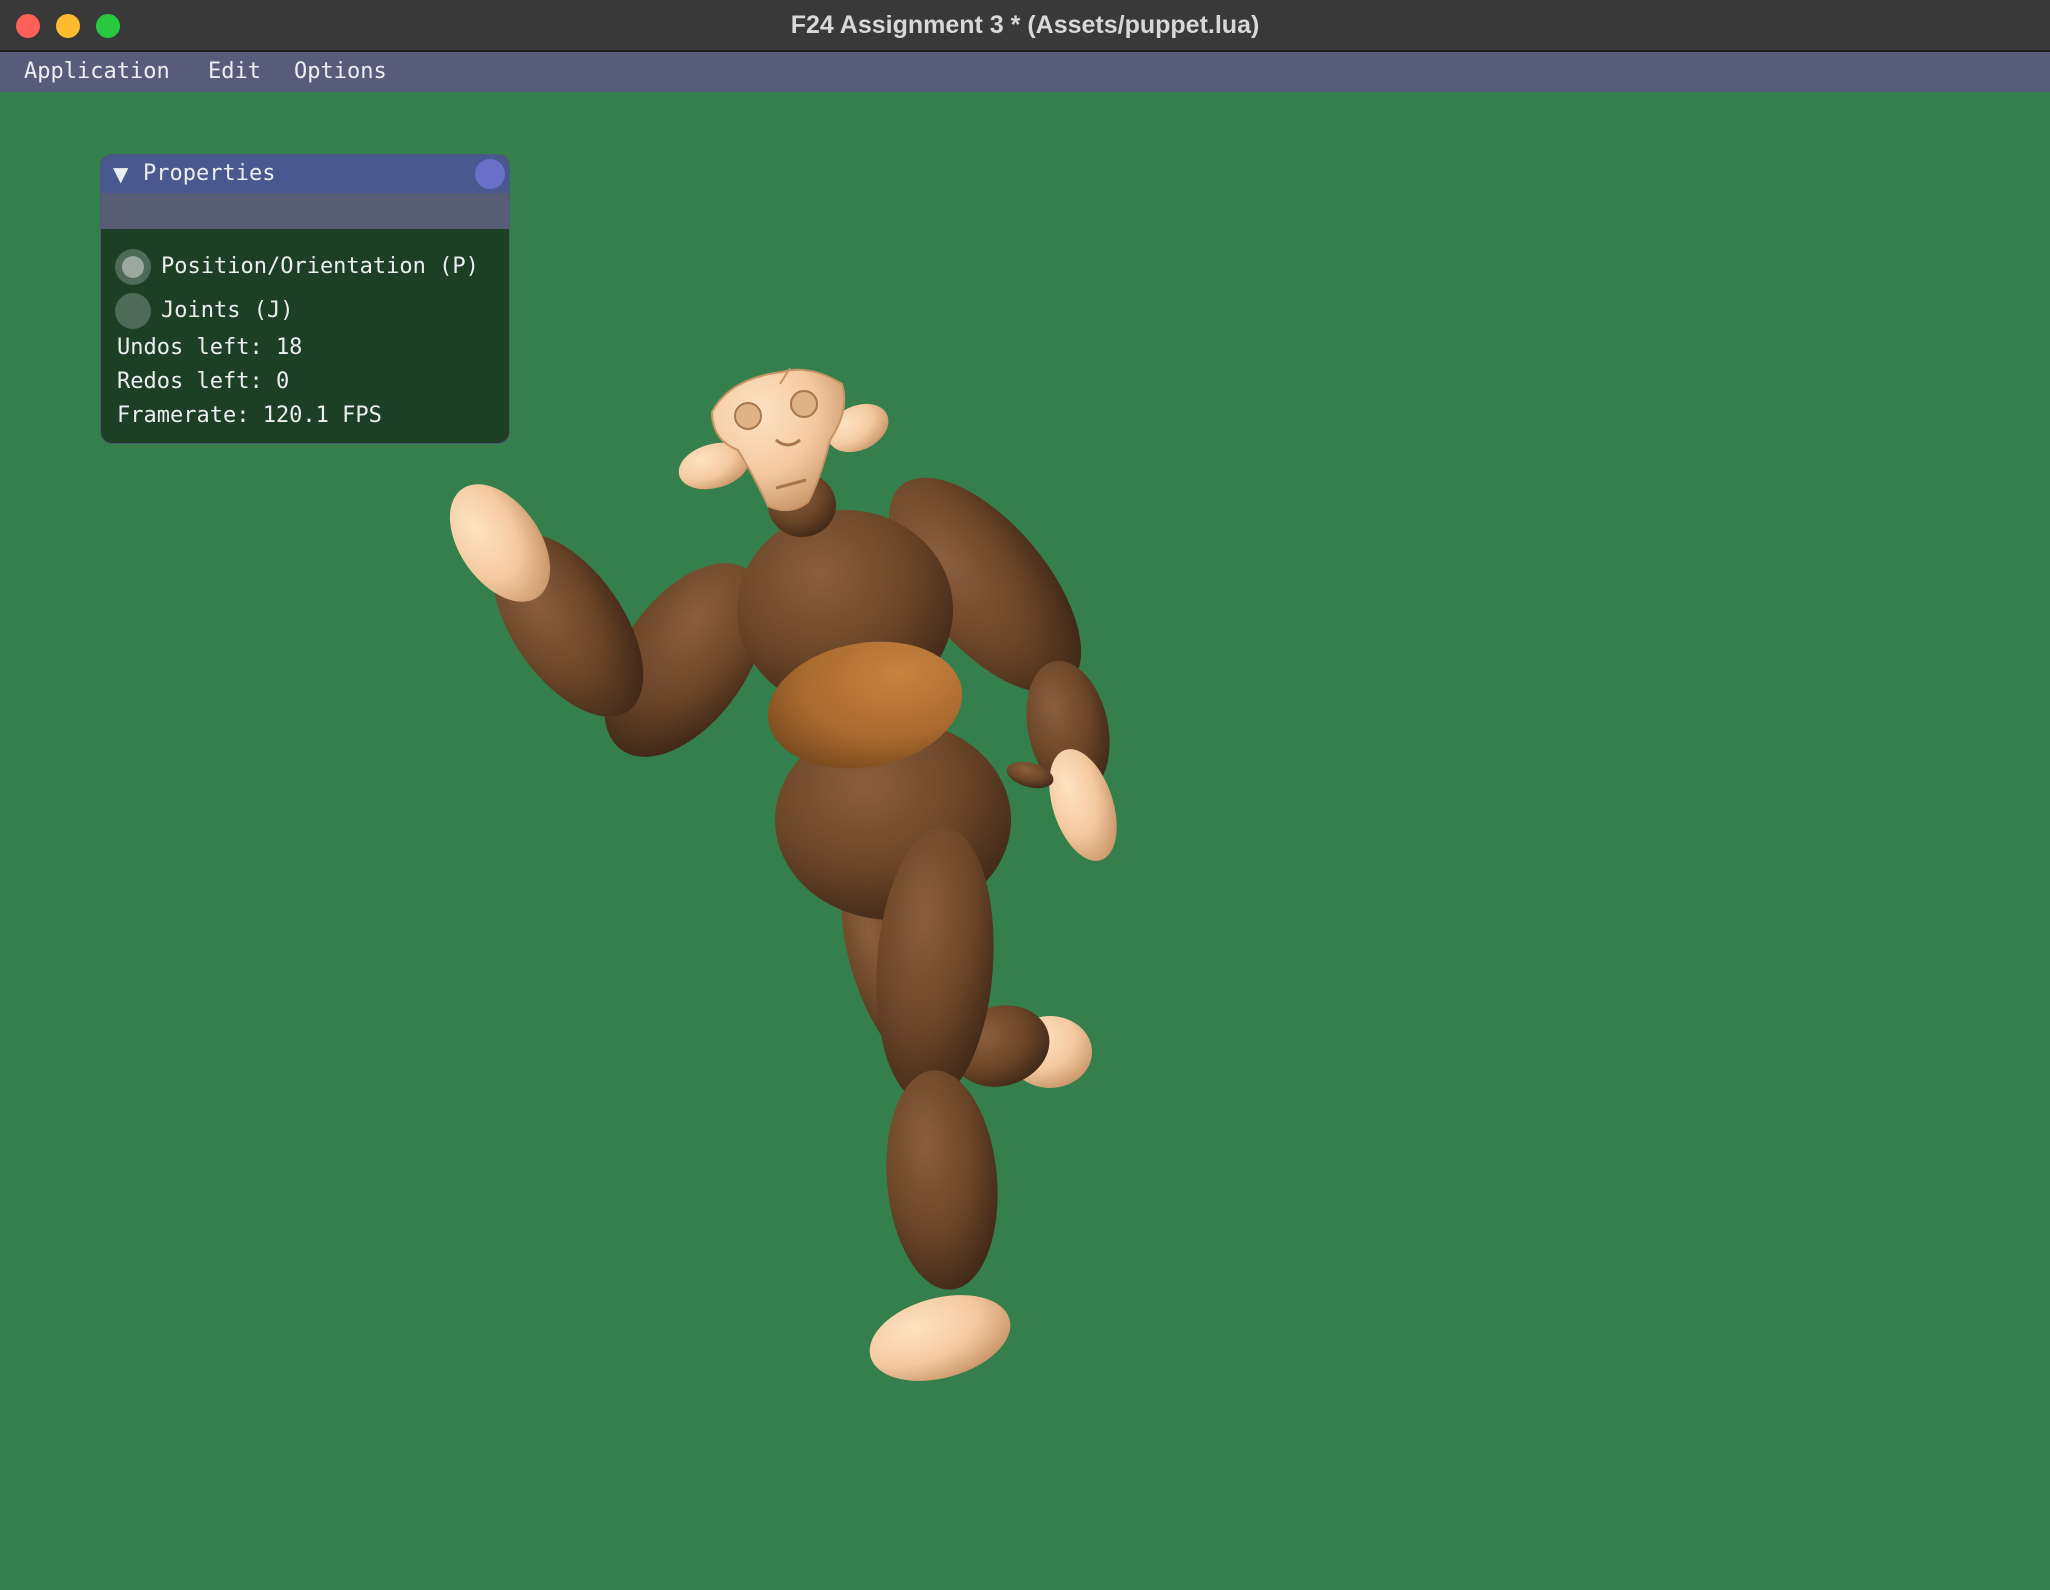 The height and width of the screenshot is (1590, 2050). I want to click on title-bar: F24 Assignment 3 * (Assets/puppet.lua), so click(1025, 26).